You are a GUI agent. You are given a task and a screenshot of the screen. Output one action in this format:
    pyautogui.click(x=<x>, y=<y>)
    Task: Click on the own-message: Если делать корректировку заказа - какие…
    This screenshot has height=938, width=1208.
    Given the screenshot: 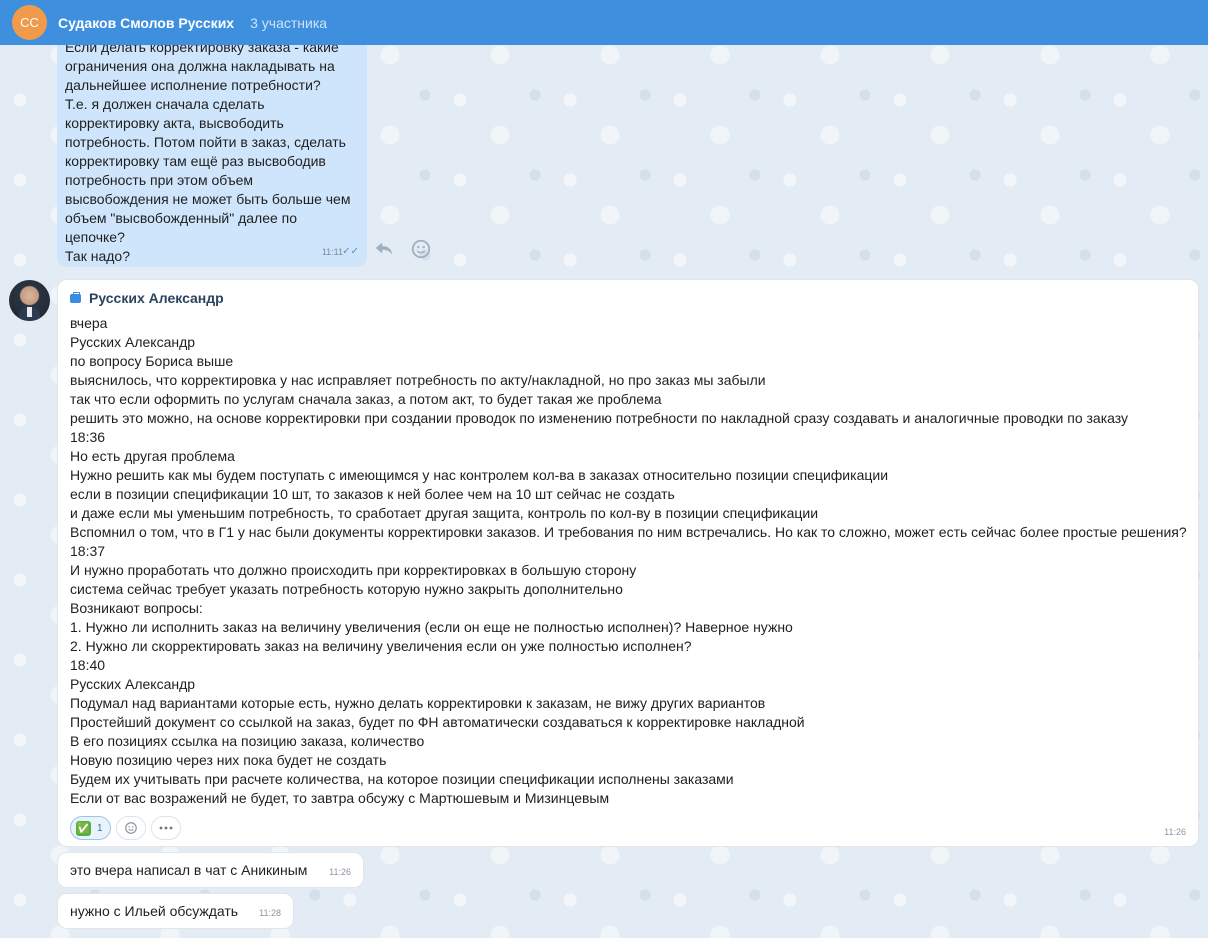 What is the action you would take?
    pyautogui.click(x=212, y=143)
    